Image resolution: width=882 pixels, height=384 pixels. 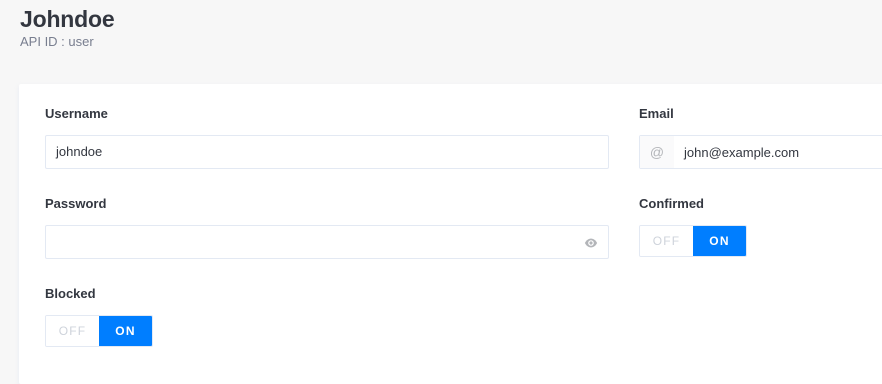 I want to click on confirmed-toggle: OFF ON, so click(x=693, y=241).